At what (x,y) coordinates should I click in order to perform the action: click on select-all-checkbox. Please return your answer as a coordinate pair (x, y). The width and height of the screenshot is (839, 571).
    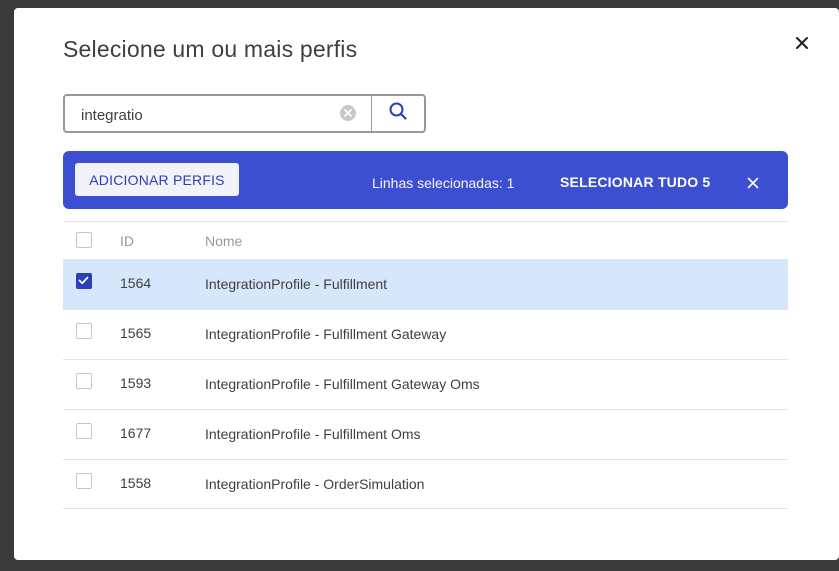
    Looking at the image, I should click on (84, 240).